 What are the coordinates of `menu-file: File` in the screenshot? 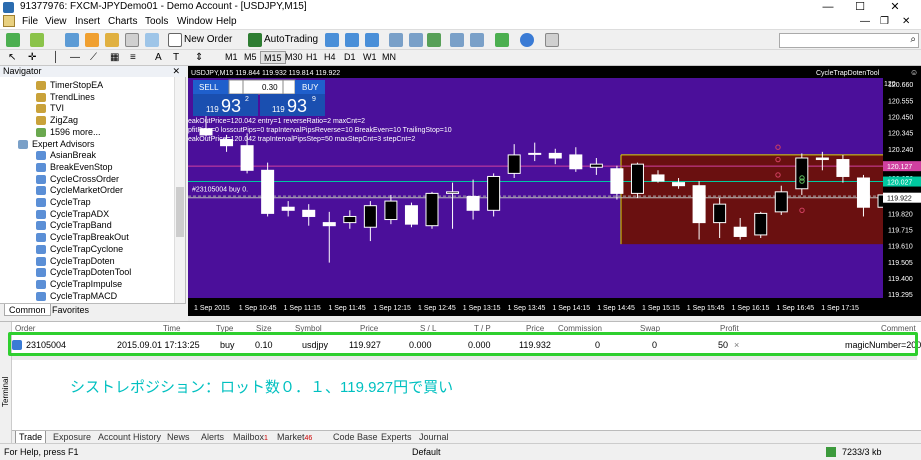 It's located at (30, 21).